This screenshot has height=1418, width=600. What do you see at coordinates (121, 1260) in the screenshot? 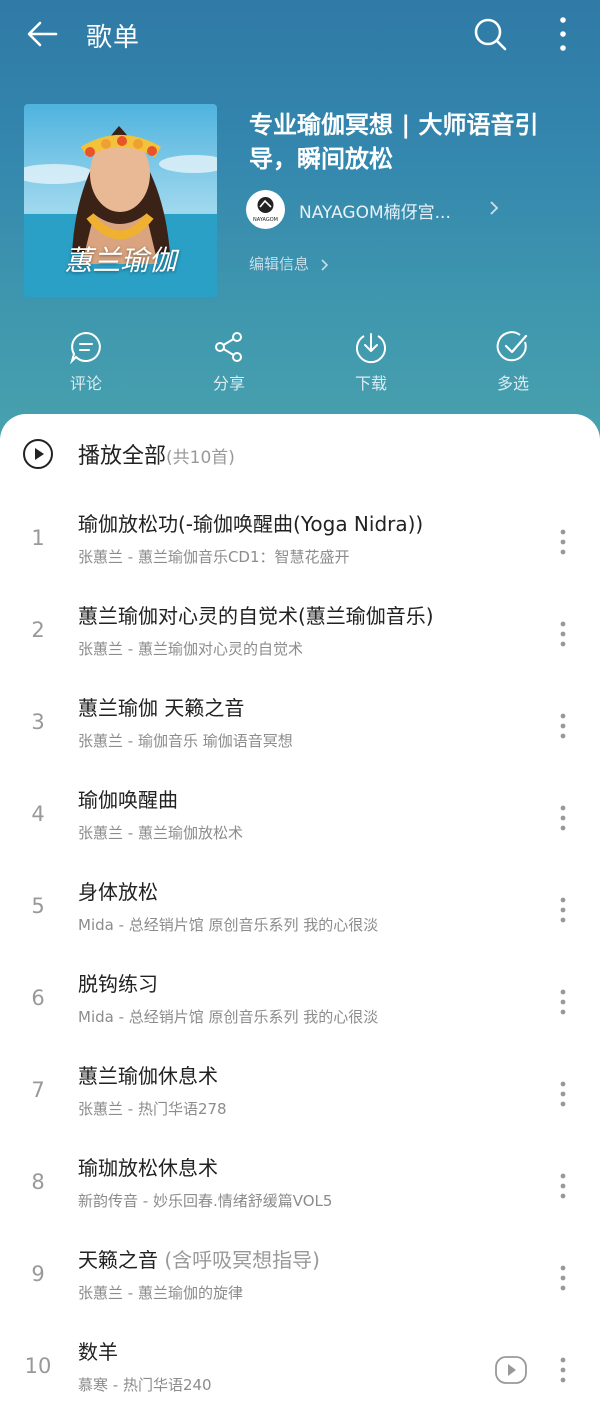
I see `song-title-text: 天籁之音` at bounding box center [121, 1260].